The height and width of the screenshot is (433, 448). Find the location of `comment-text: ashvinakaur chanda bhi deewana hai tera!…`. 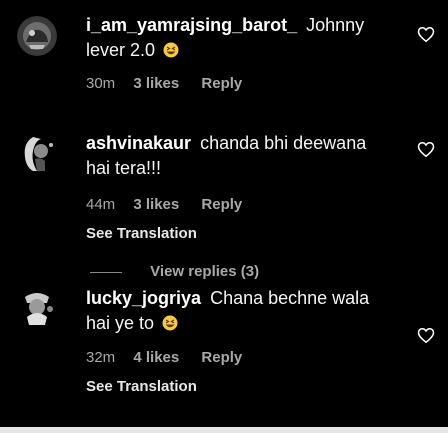

comment-text: ashvinakaur chanda bhi deewana hai tera!… is located at coordinates (236, 156).